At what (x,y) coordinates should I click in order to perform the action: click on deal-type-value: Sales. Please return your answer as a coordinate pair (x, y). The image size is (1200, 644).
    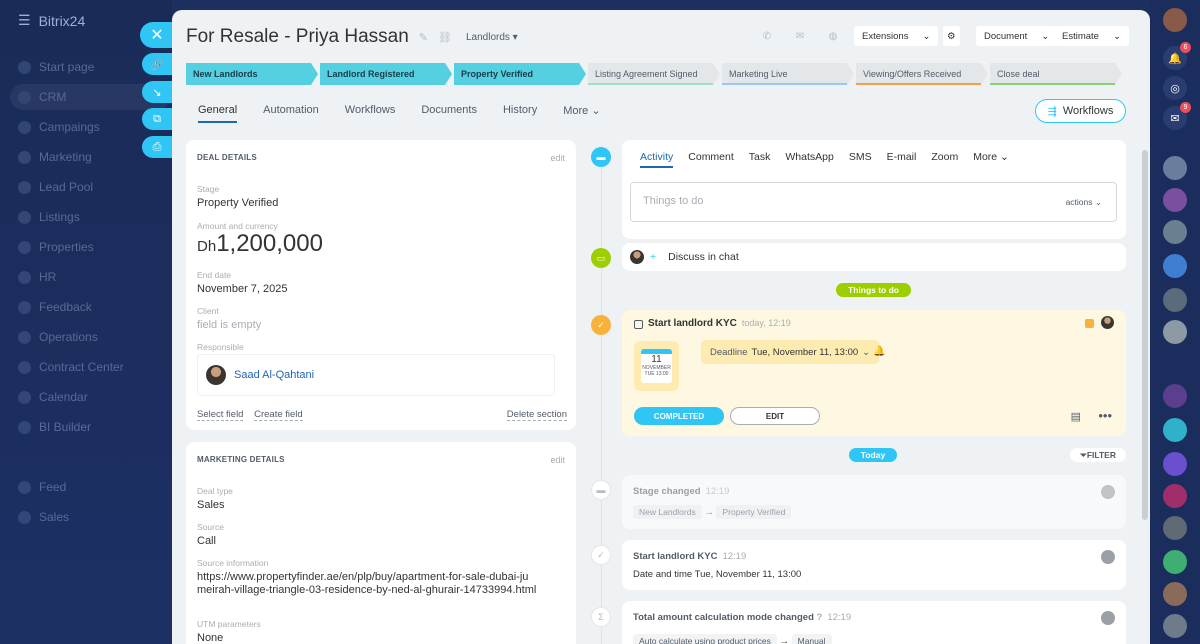
    Looking at the image, I should click on (211, 505).